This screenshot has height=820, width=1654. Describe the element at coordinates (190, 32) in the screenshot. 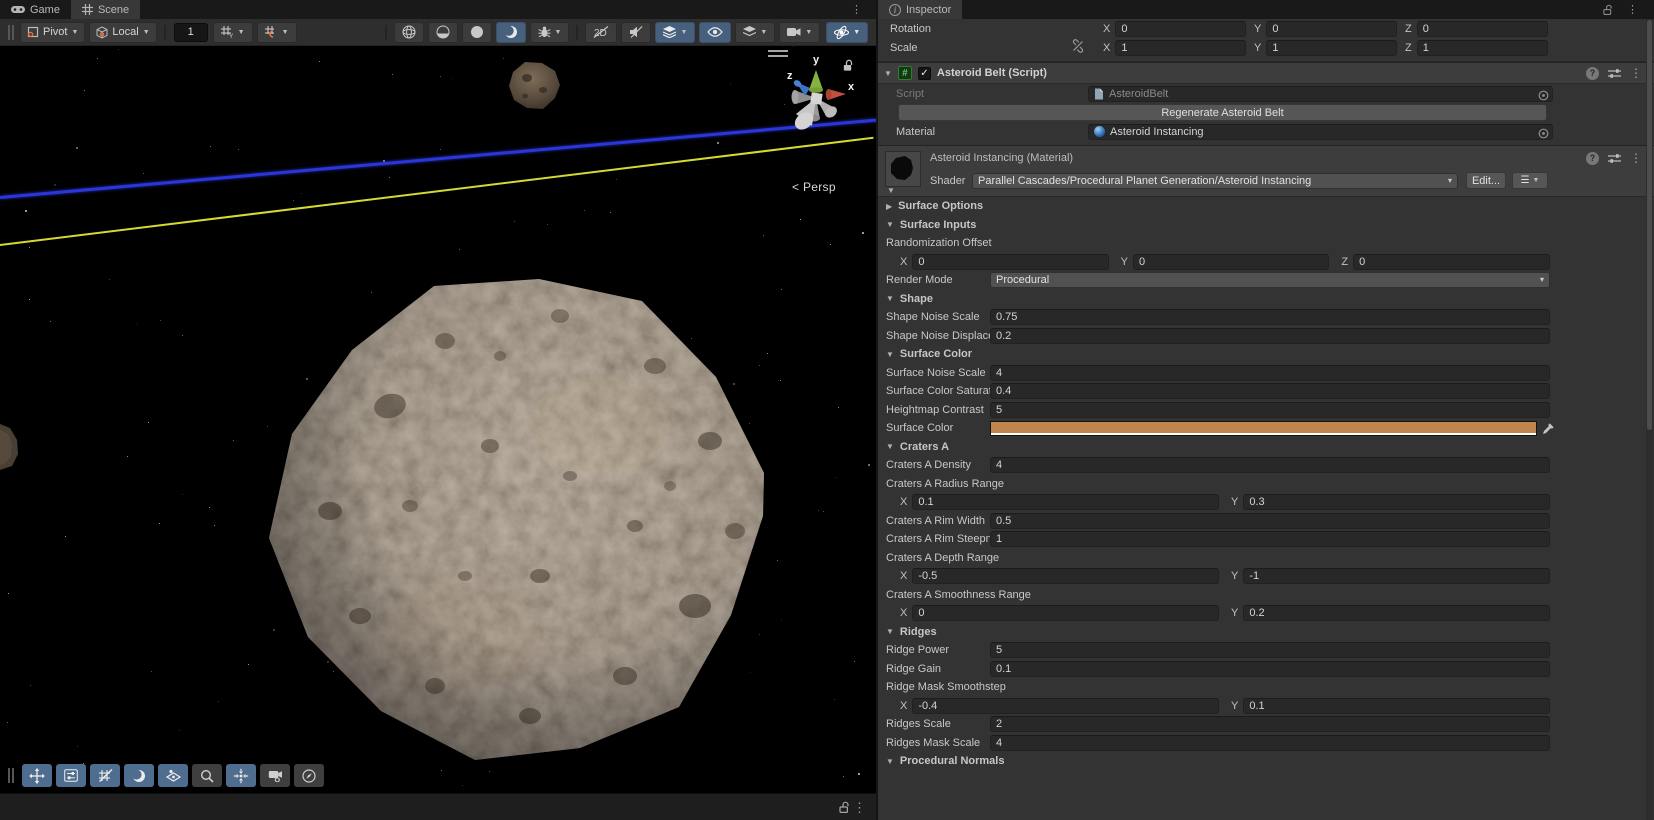

I see `grid-size-field: 1` at that location.